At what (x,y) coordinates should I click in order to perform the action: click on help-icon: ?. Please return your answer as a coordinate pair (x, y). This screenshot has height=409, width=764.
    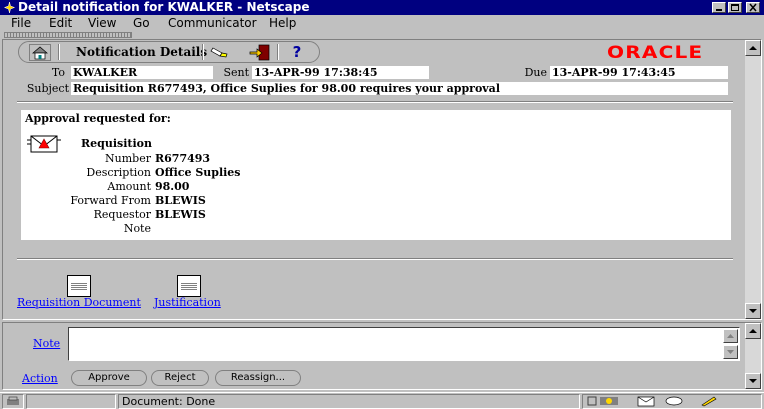
    Looking at the image, I should click on (297, 52).